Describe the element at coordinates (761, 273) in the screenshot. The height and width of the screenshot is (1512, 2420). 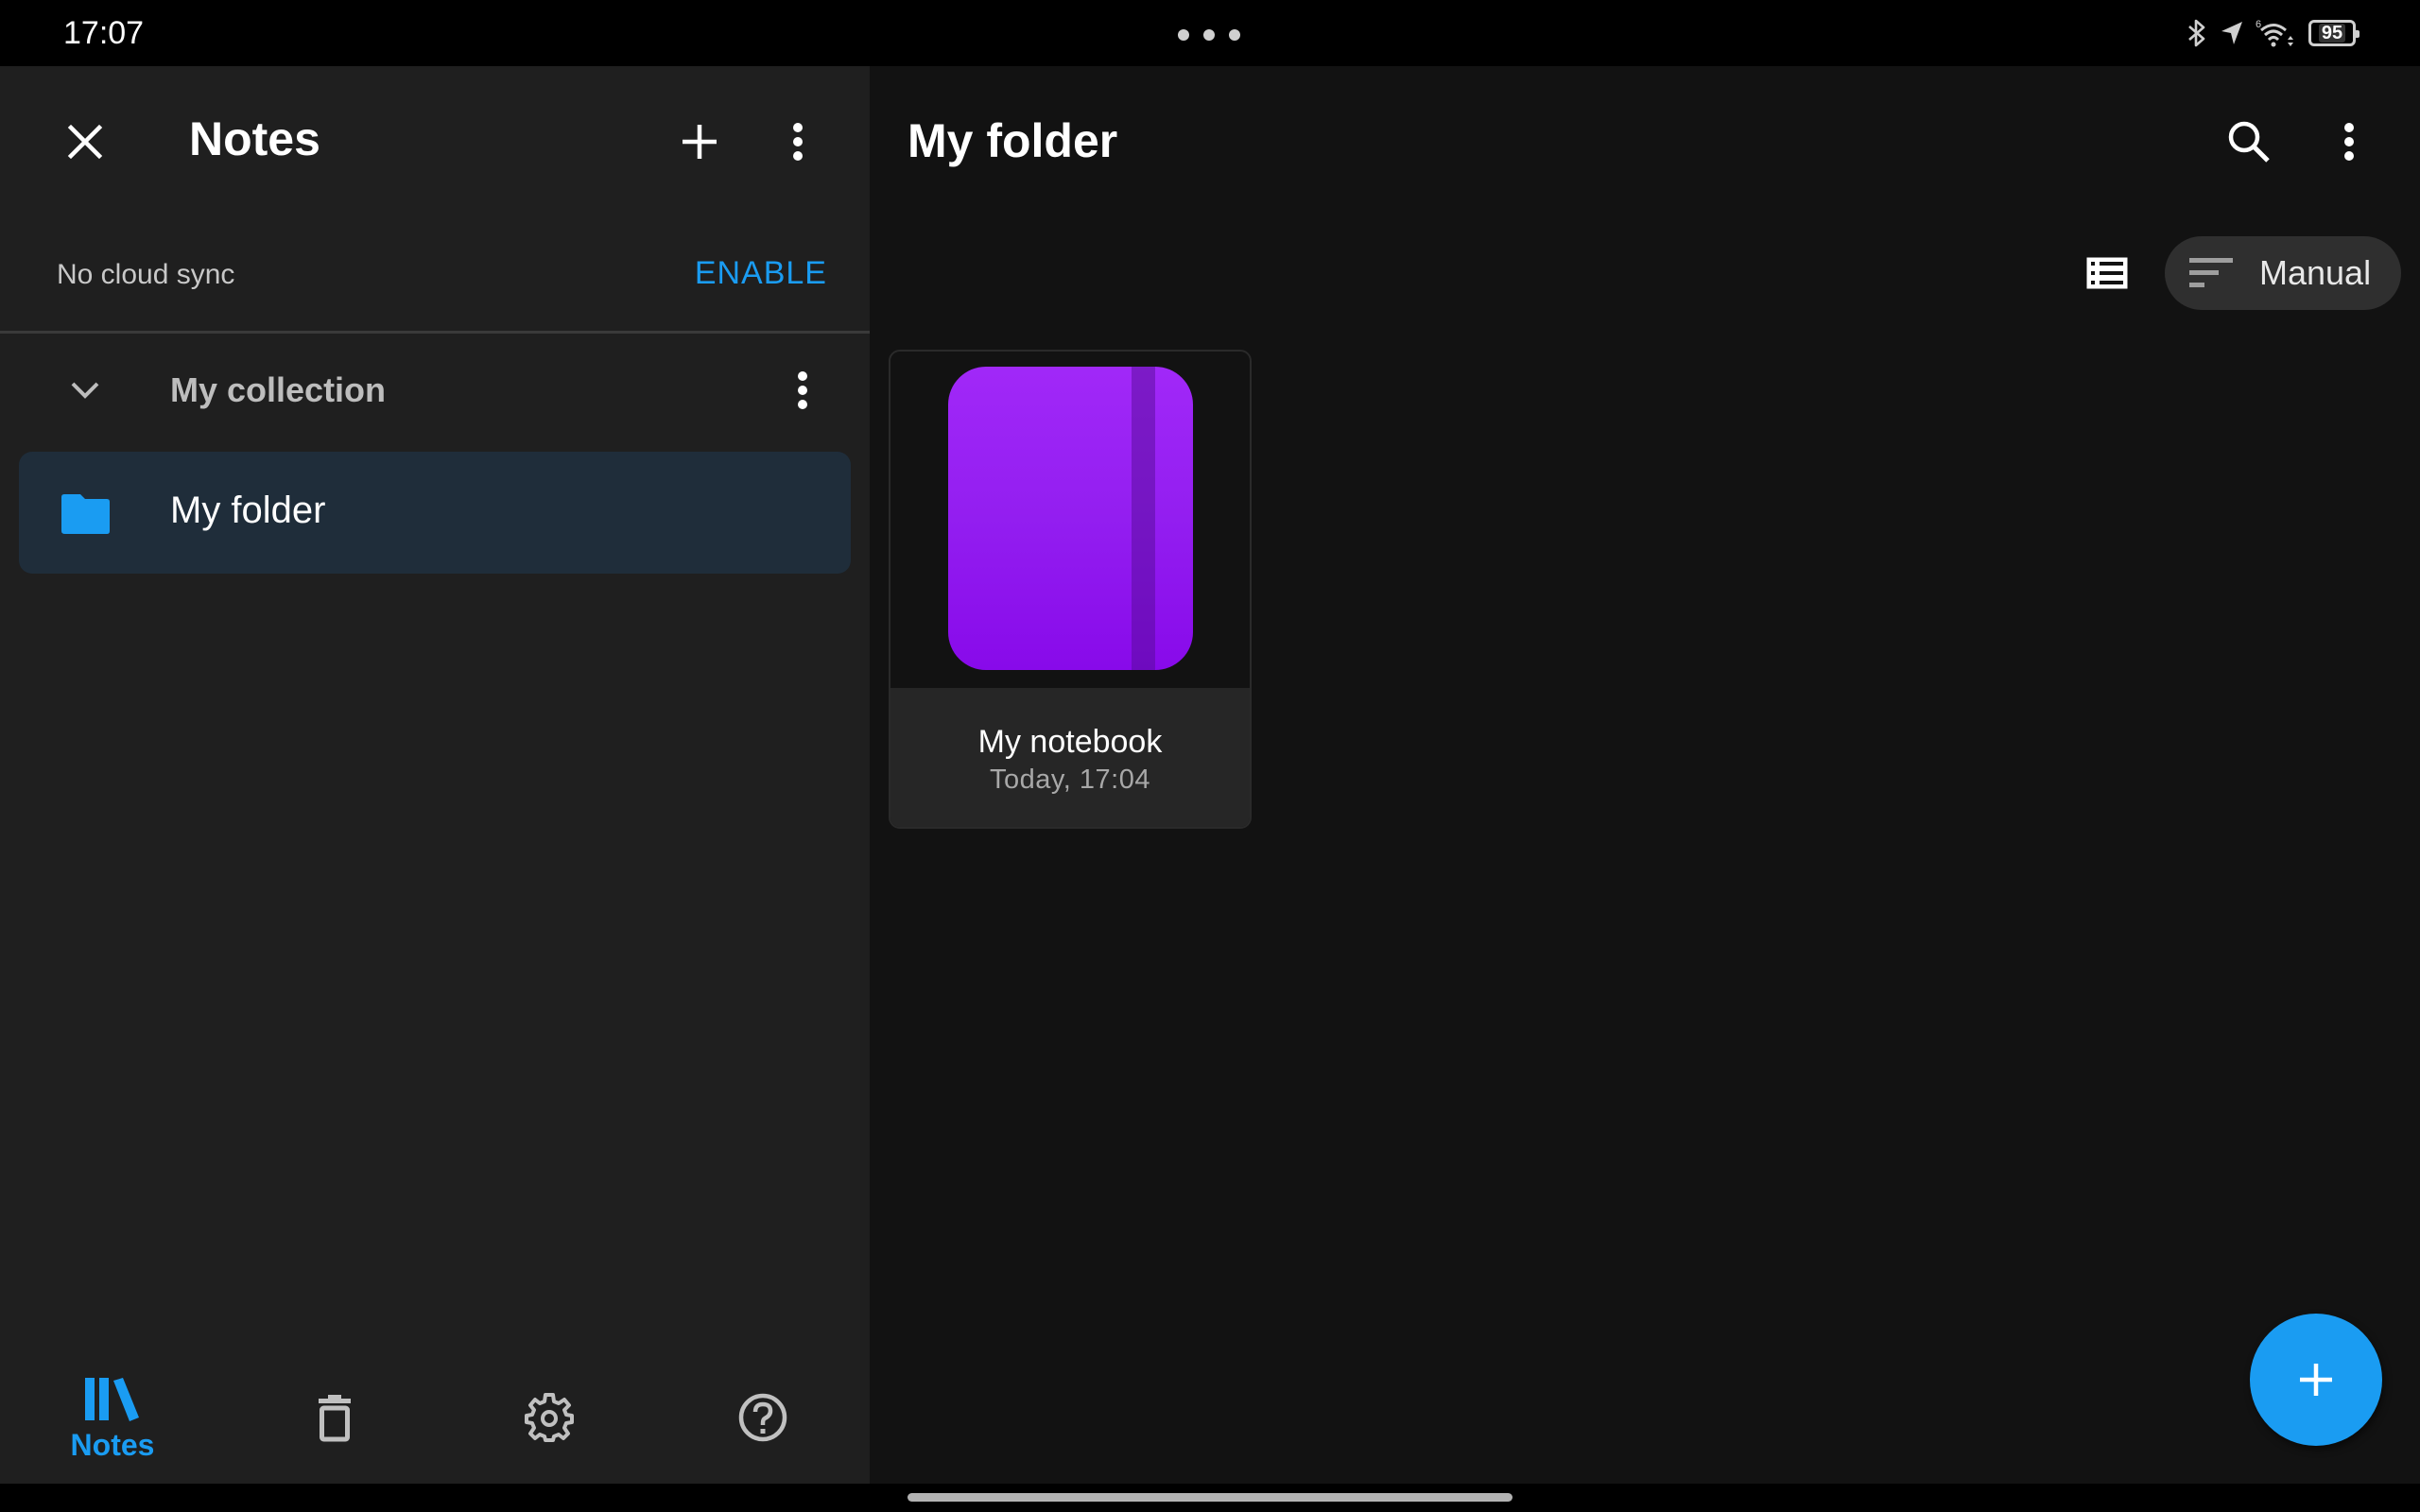
I see `enable-sync-button: ENABLE` at that location.